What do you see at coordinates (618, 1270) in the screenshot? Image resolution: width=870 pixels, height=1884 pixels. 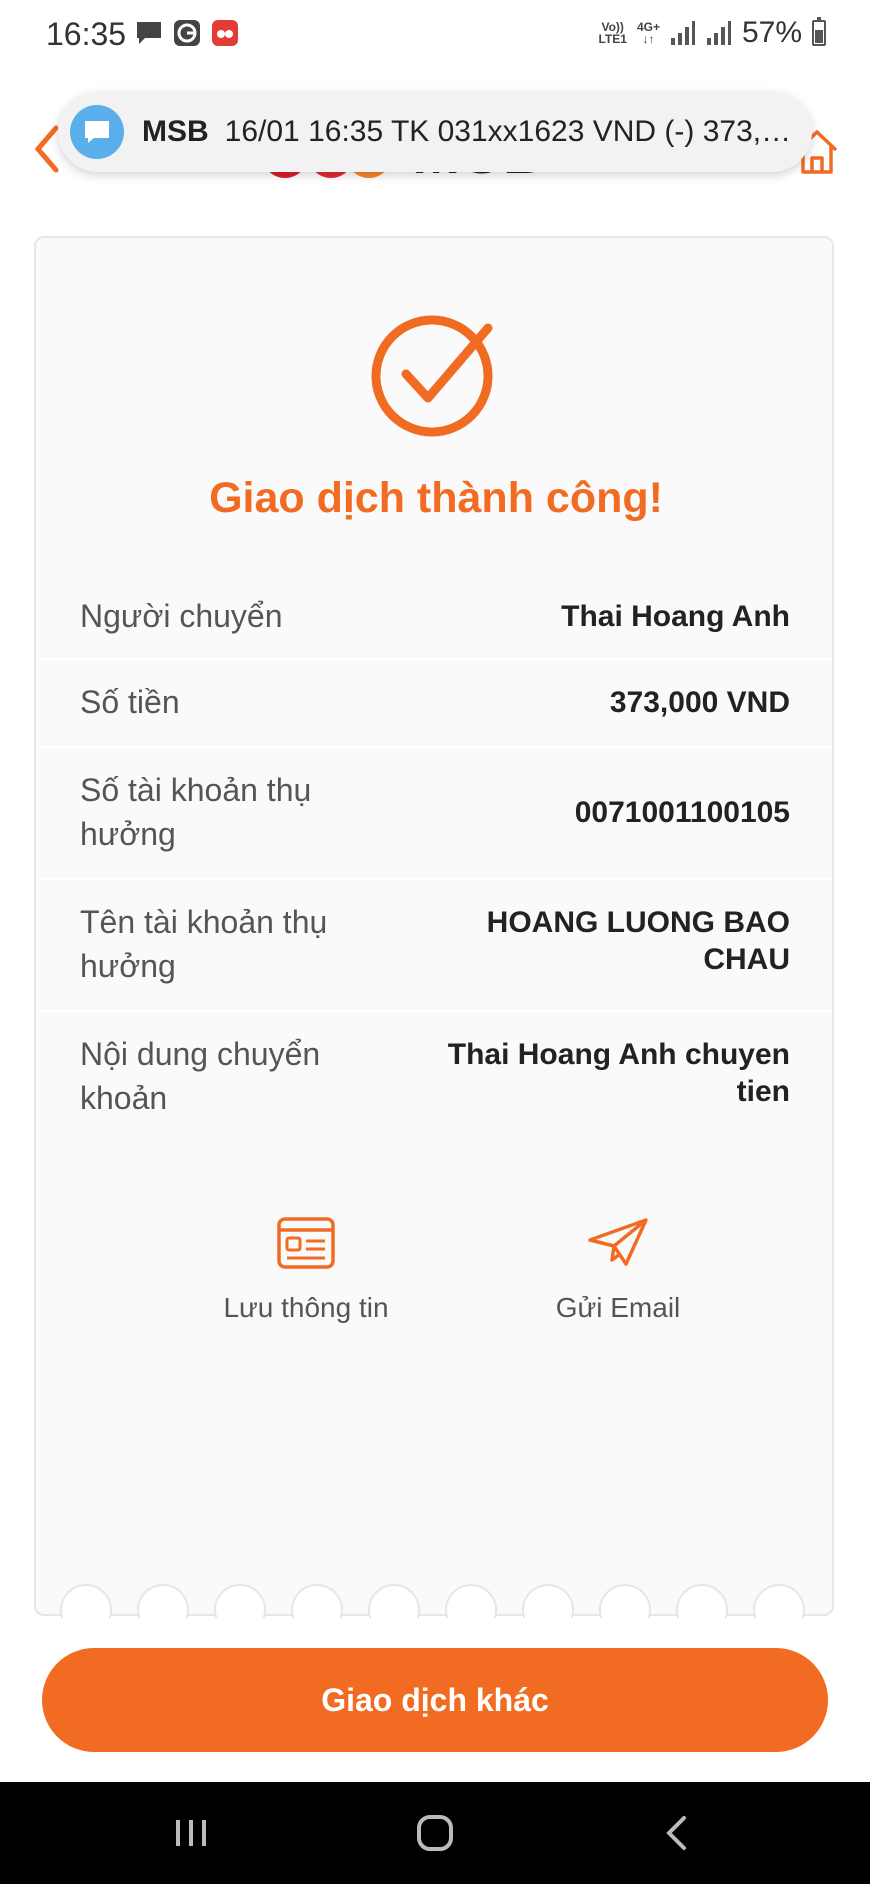 I see `send-email-button: Gửi Email` at bounding box center [618, 1270].